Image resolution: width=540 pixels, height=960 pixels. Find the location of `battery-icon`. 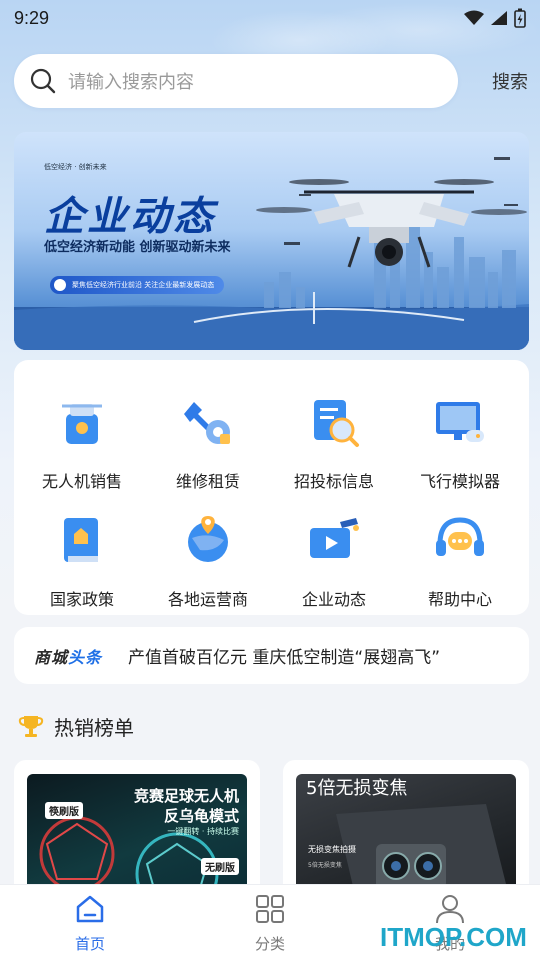

battery-icon is located at coordinates (520, 18).